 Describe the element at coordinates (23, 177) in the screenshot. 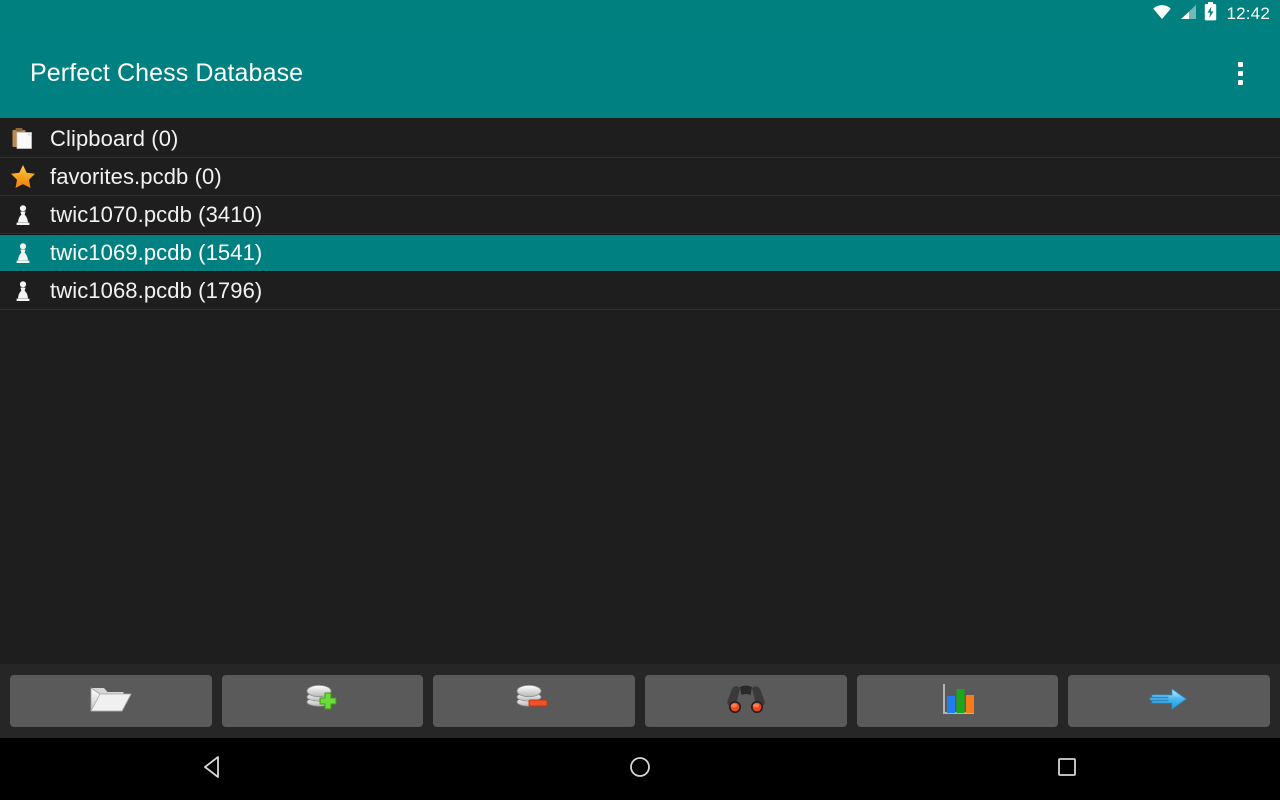

I see `star-icon` at that location.